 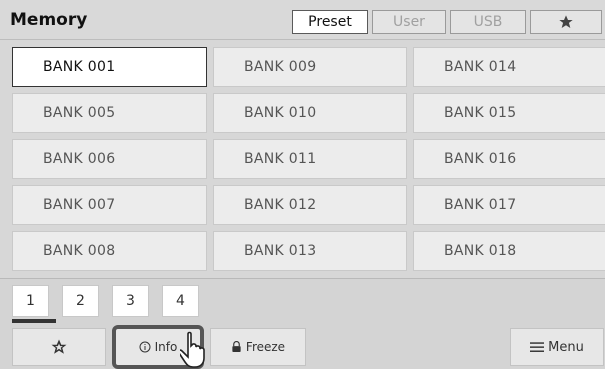 I want to click on page-title: Memory, so click(x=49, y=20).